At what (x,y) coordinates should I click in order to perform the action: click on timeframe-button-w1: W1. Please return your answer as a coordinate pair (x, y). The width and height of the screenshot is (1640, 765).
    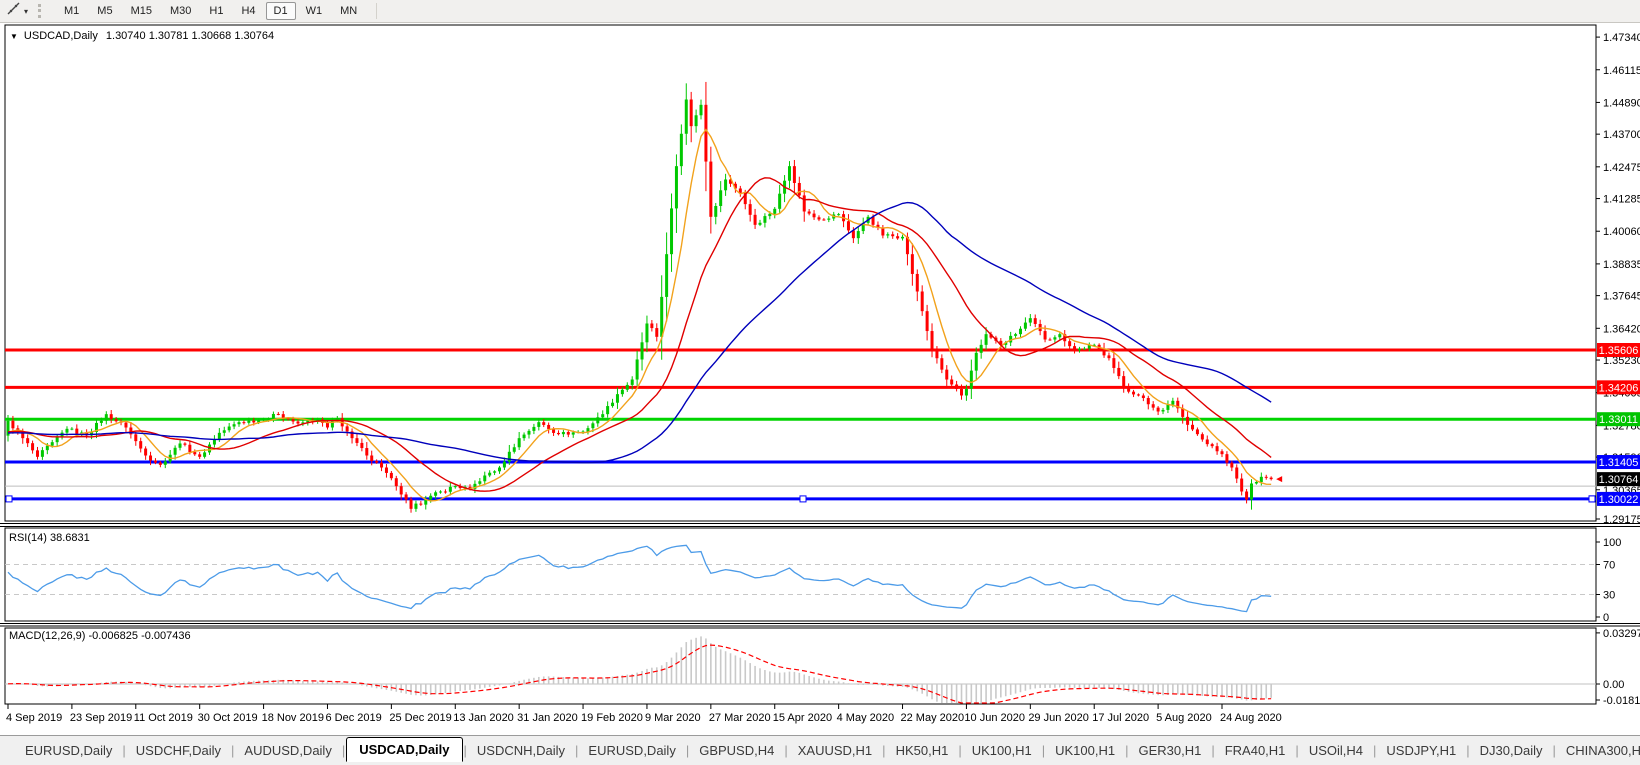
    Looking at the image, I should click on (314, 11).